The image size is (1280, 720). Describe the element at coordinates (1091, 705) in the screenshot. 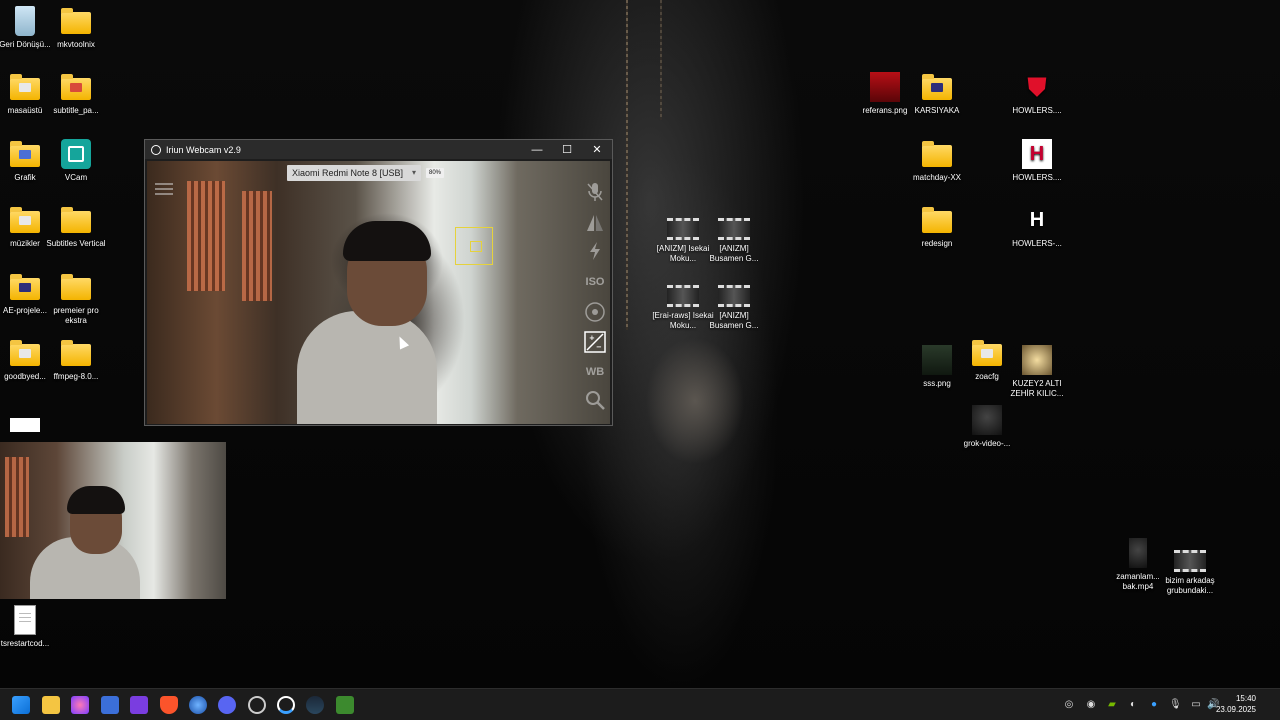

I see `tray-iriun-icon: ◉` at that location.